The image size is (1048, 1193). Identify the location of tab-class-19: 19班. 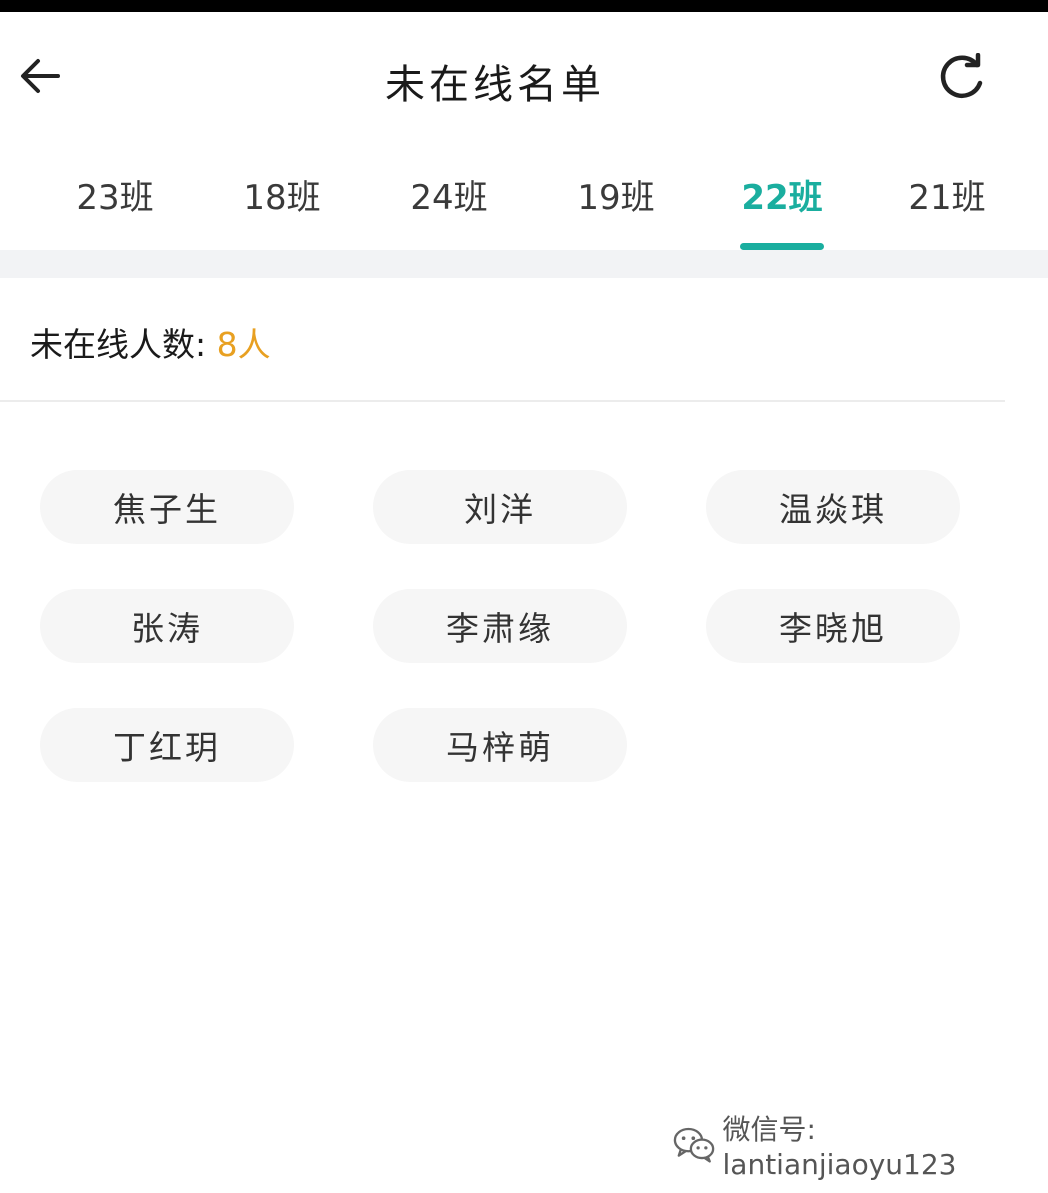
(616, 194).